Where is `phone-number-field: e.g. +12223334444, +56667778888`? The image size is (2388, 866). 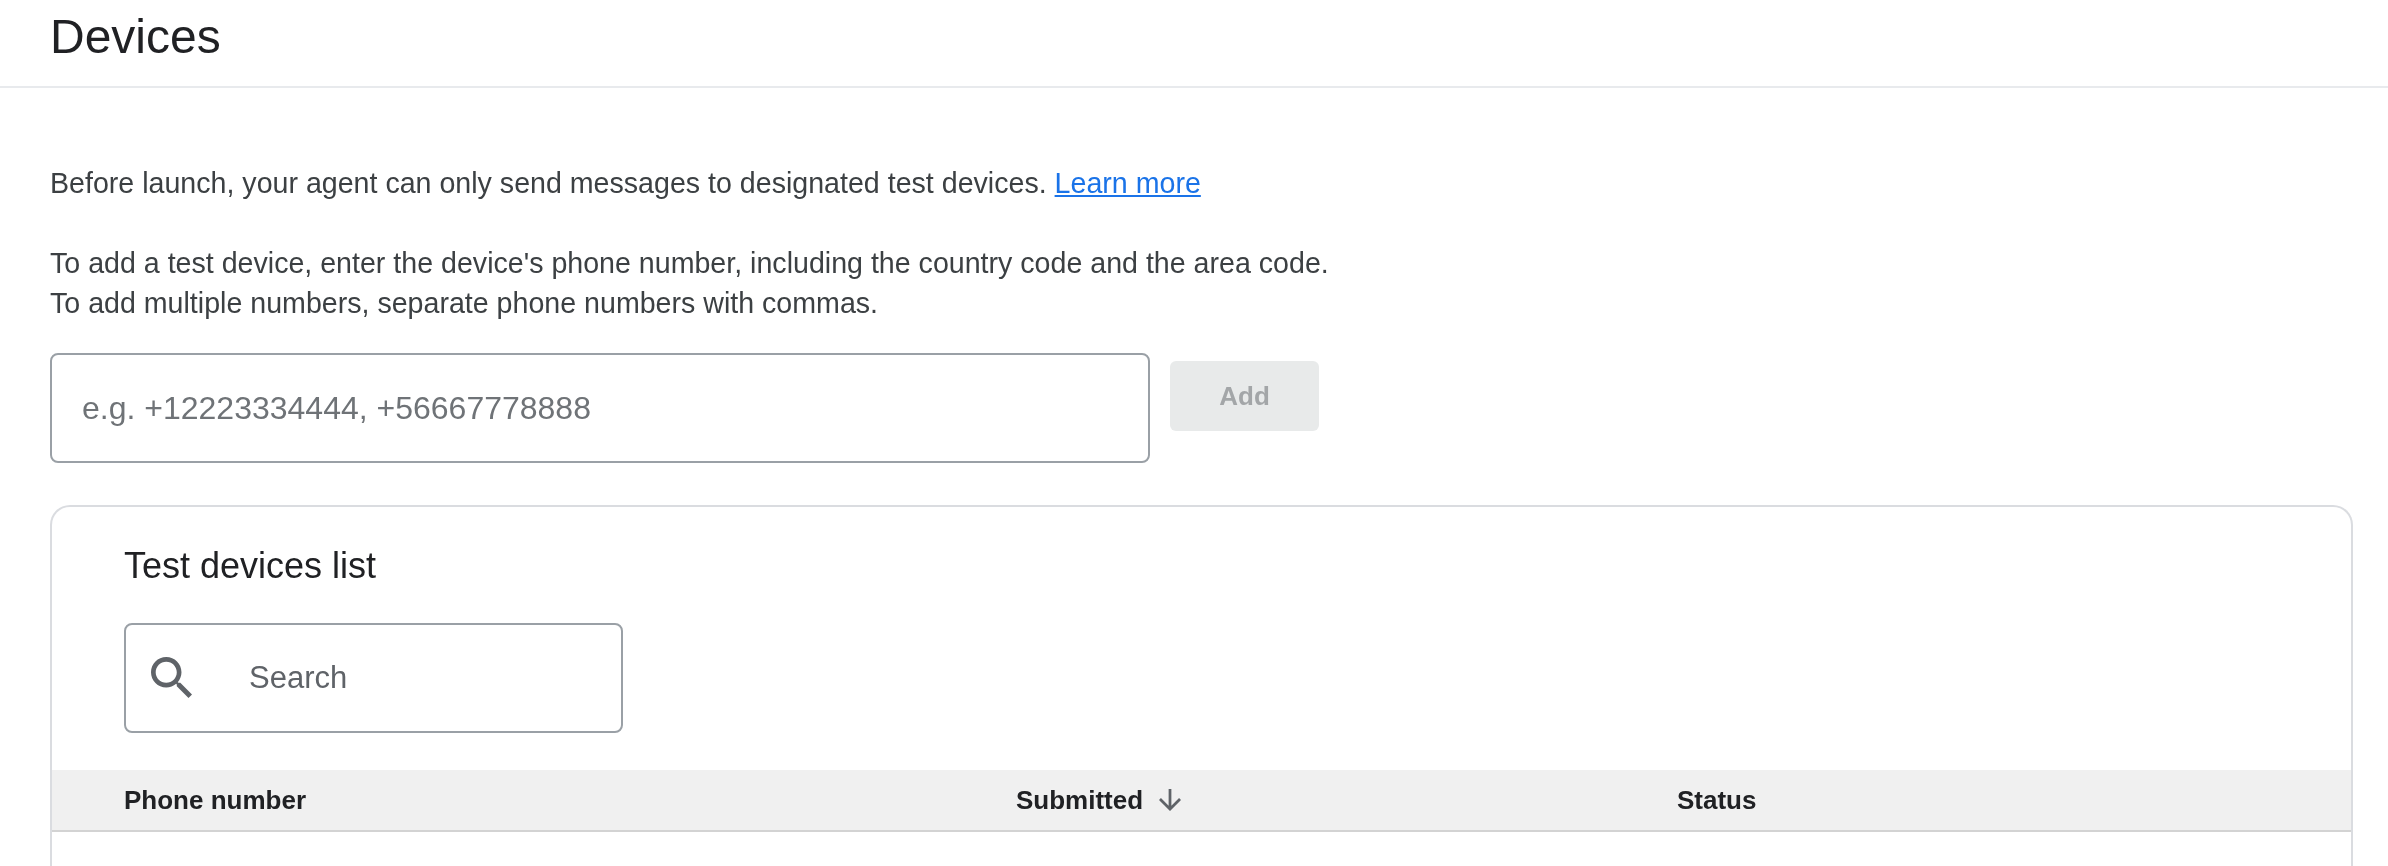
phone-number-field: e.g. +12223334444, +56667778888 is located at coordinates (600, 408).